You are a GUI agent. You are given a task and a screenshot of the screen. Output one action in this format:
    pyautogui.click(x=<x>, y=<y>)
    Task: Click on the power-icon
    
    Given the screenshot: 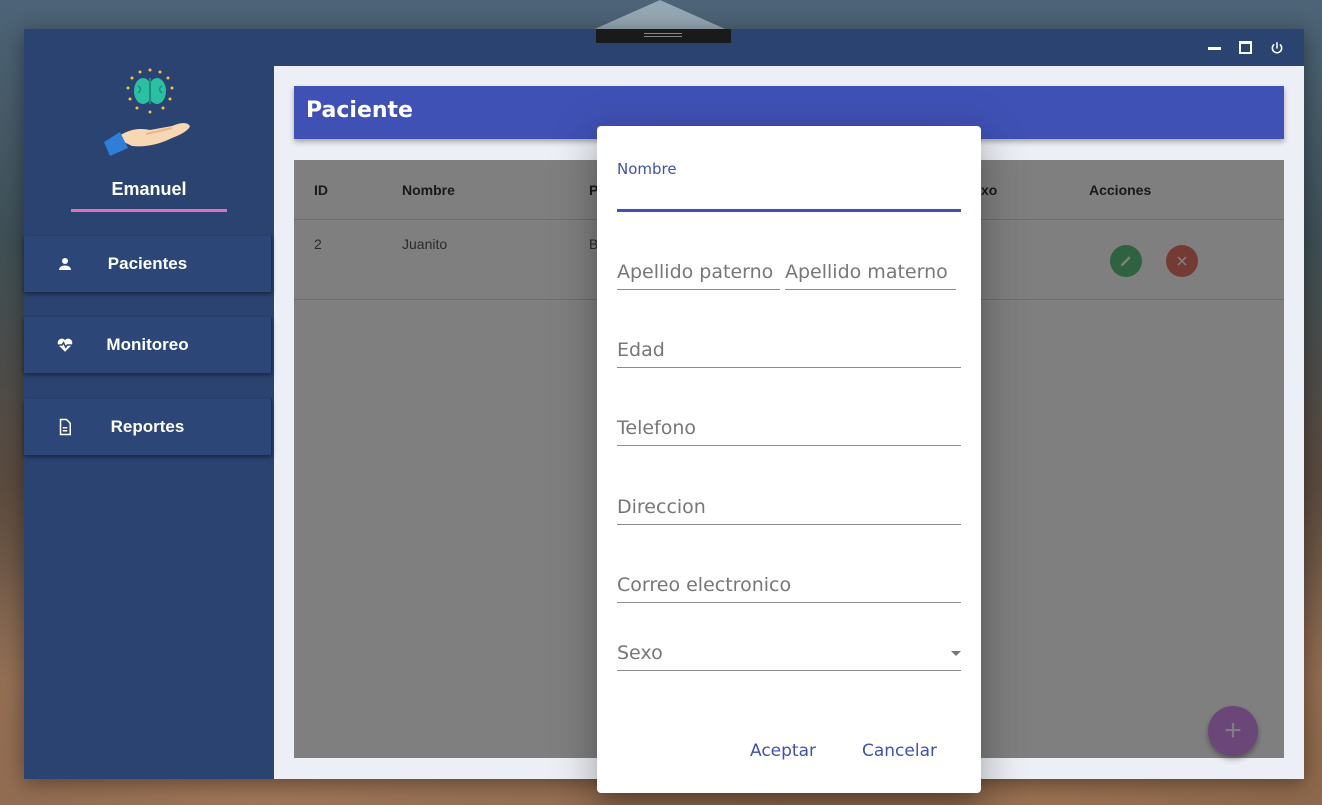 What is the action you would take?
    pyautogui.click(x=1276, y=47)
    